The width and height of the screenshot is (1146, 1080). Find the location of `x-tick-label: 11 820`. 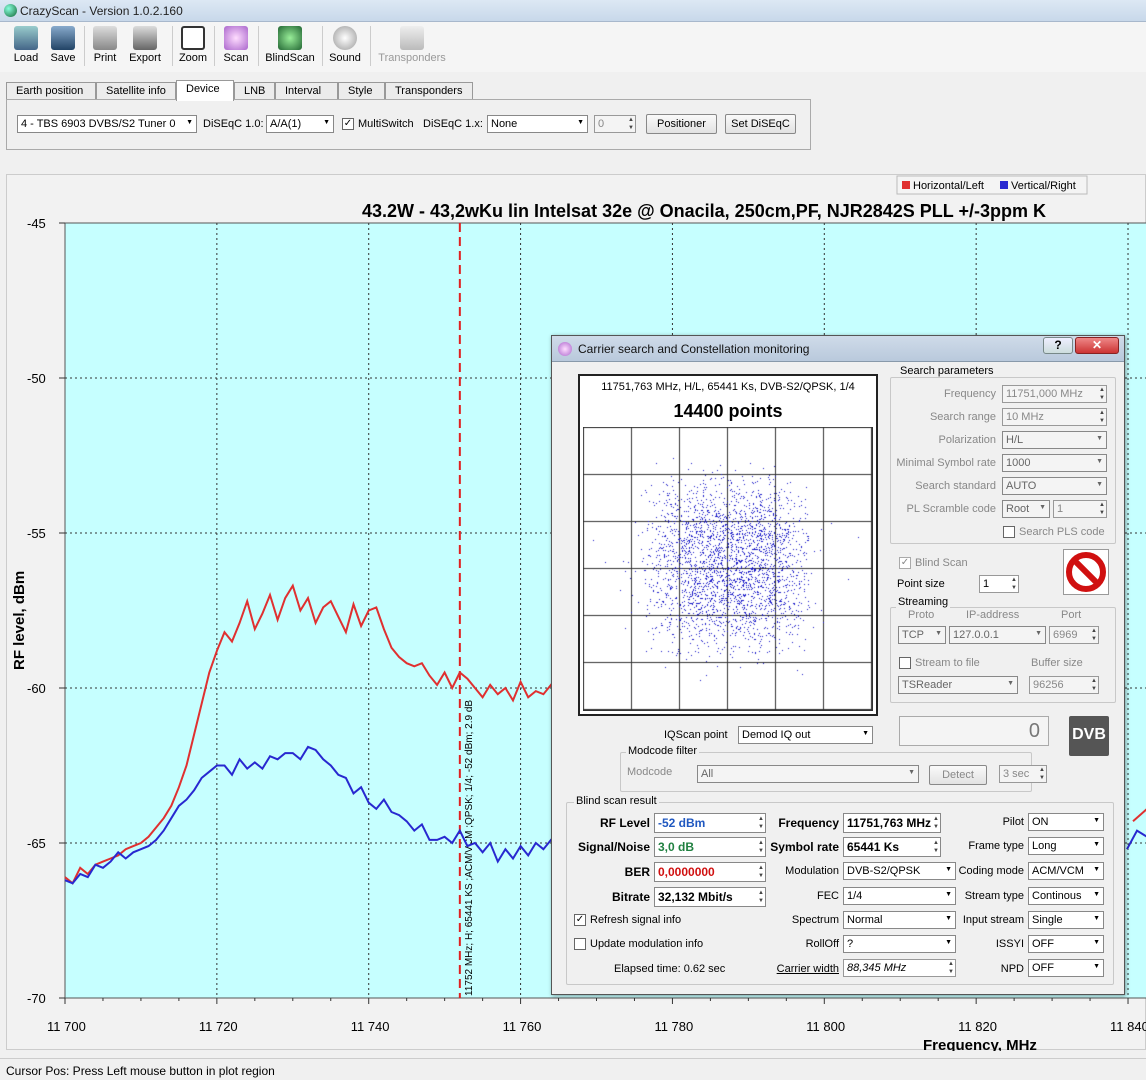

x-tick-label: 11 820 is located at coordinates (977, 1026).